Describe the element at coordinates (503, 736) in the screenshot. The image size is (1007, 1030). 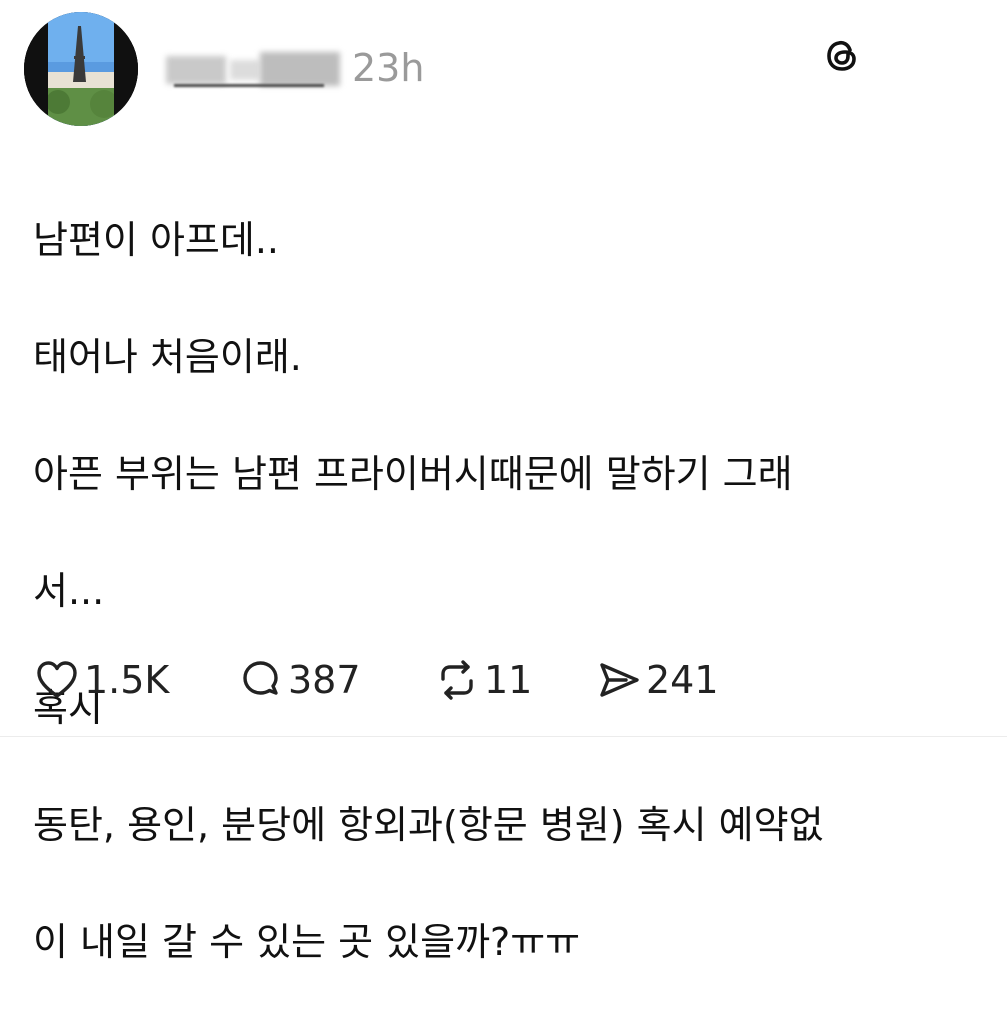
I see `divider` at that location.